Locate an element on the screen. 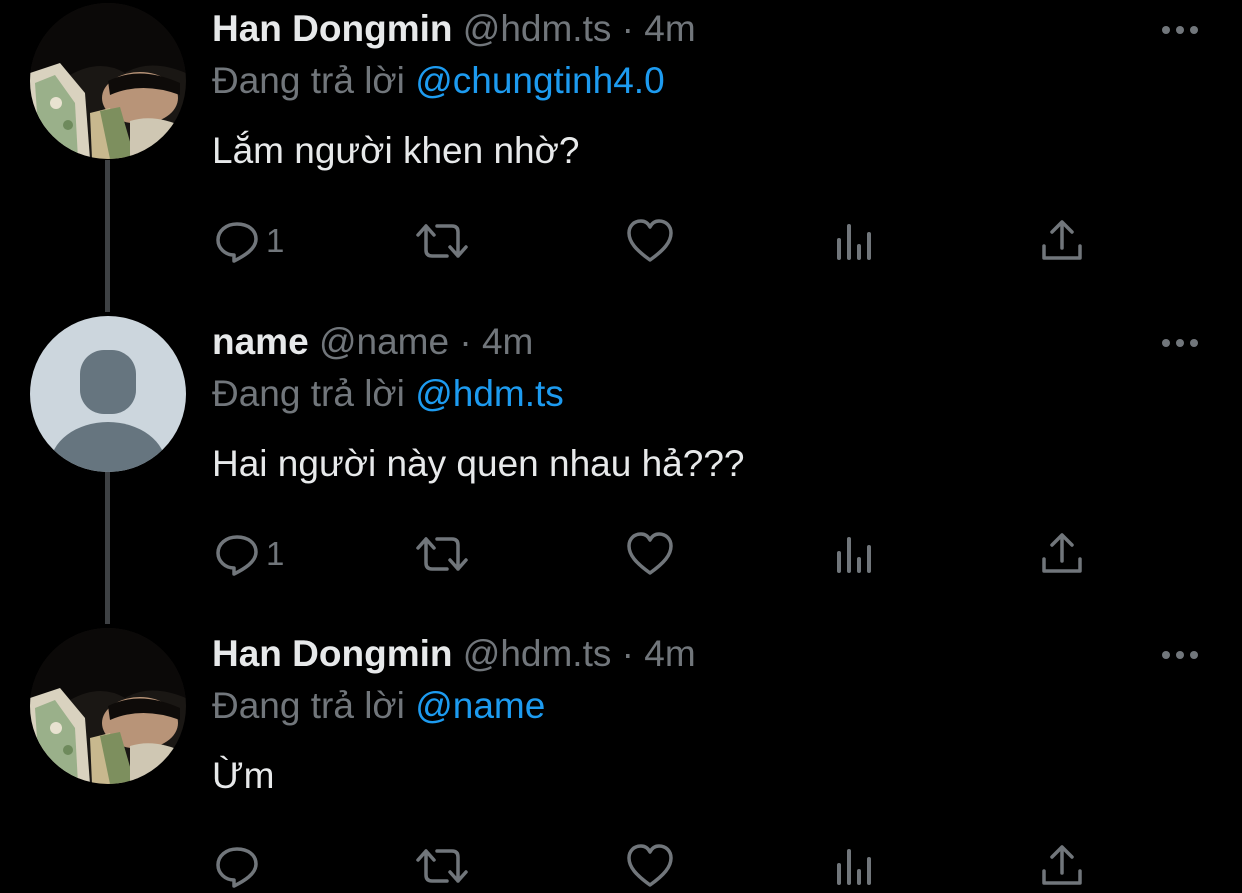 The image size is (1242, 893). replying-to: Đang trả lời @hdm.ts is located at coordinates (388, 394).